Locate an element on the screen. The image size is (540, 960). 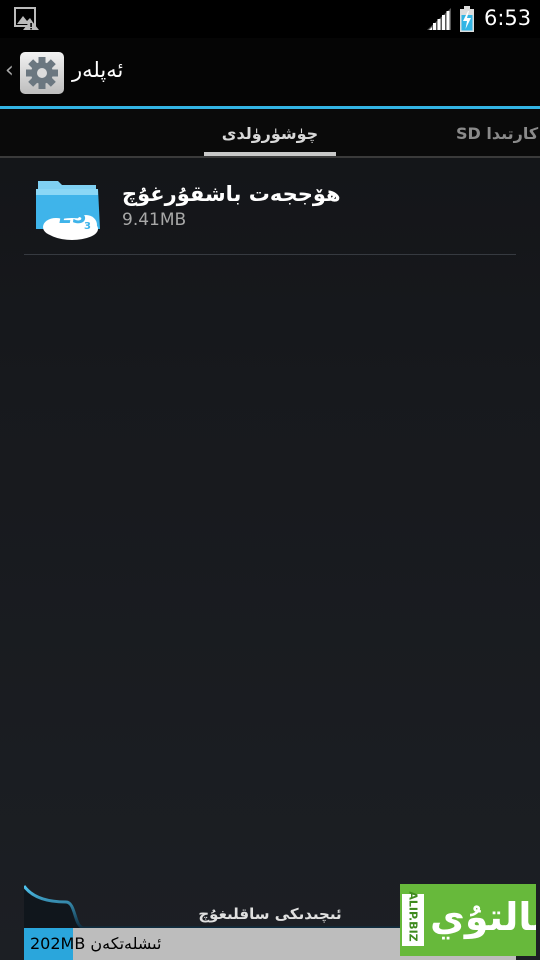
svg-text: ES is located at coordinates (73, 216).